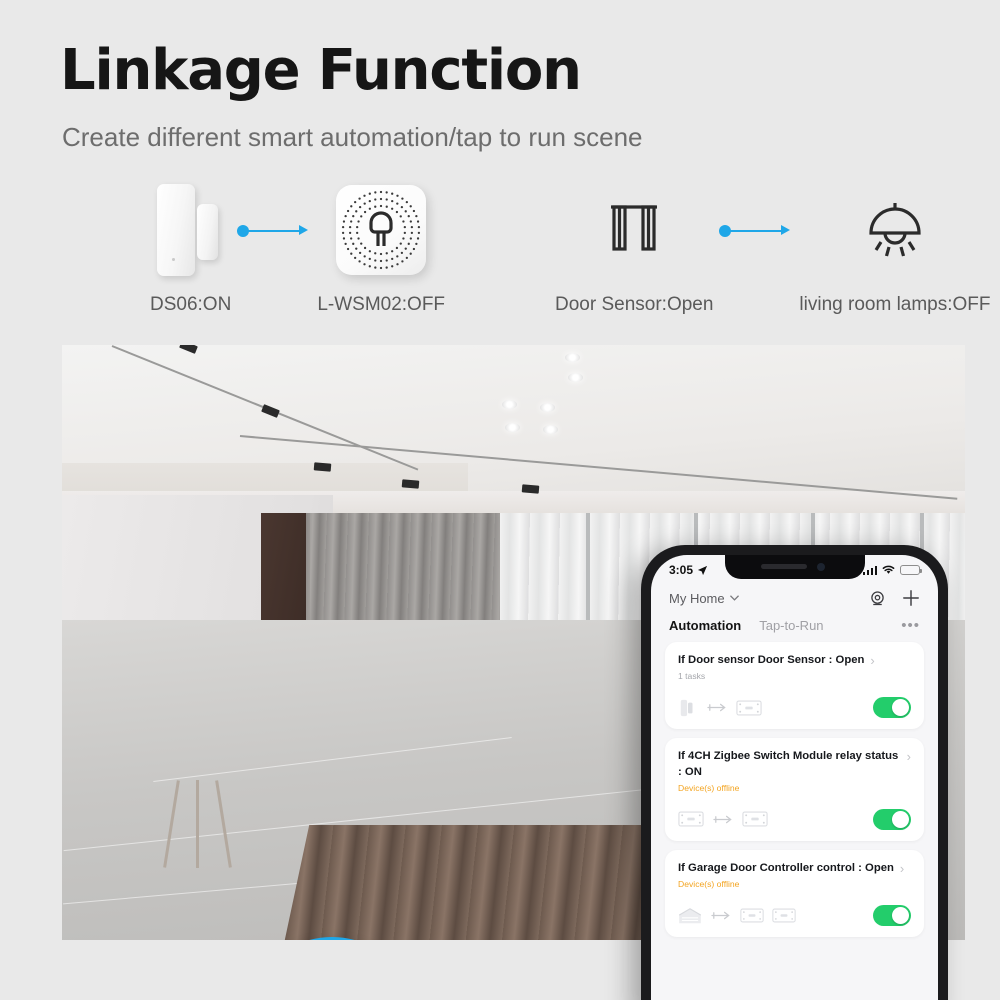 This screenshot has width=1000, height=1000. Describe the element at coordinates (191, 304) in the screenshot. I see `device-ds06-label: DS06:ON` at that location.